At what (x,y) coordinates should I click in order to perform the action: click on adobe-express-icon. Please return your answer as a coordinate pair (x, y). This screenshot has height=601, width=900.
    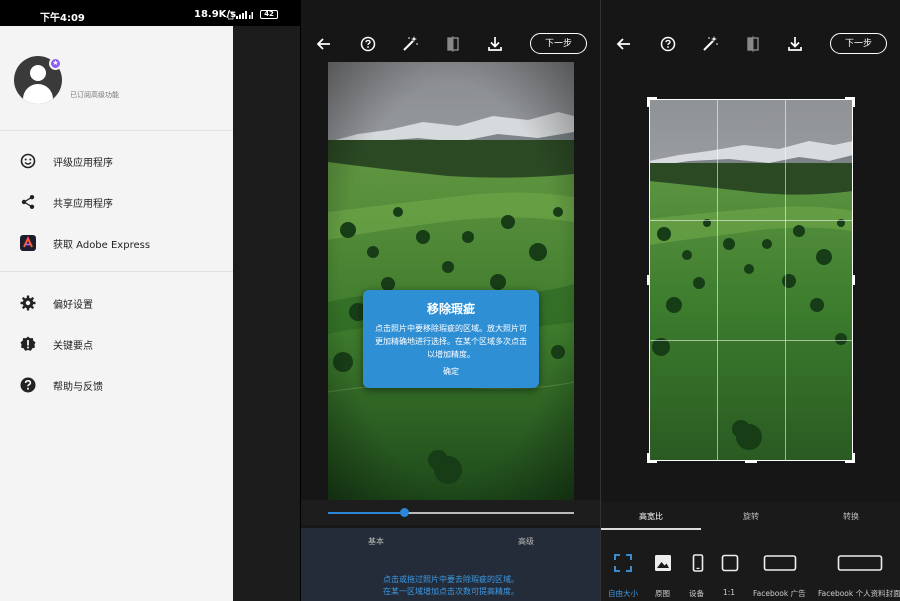
    Looking at the image, I should click on (28, 243).